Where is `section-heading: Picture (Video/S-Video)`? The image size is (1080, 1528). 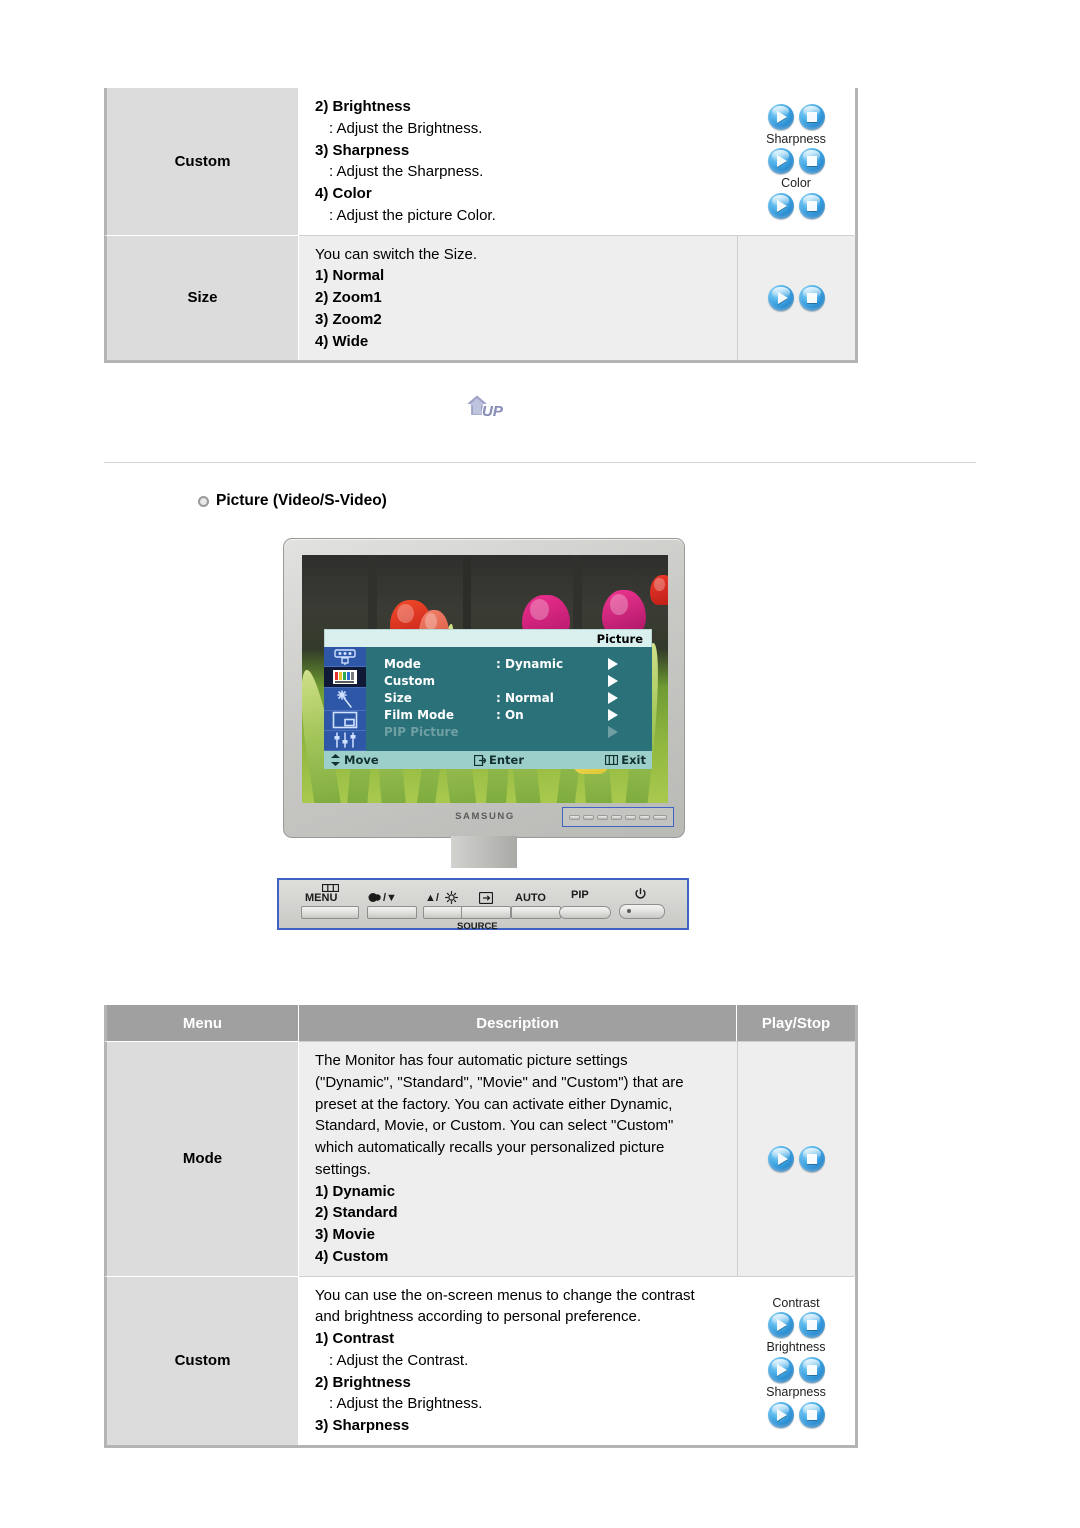 section-heading: Picture (Video/S-Video) is located at coordinates (292, 501).